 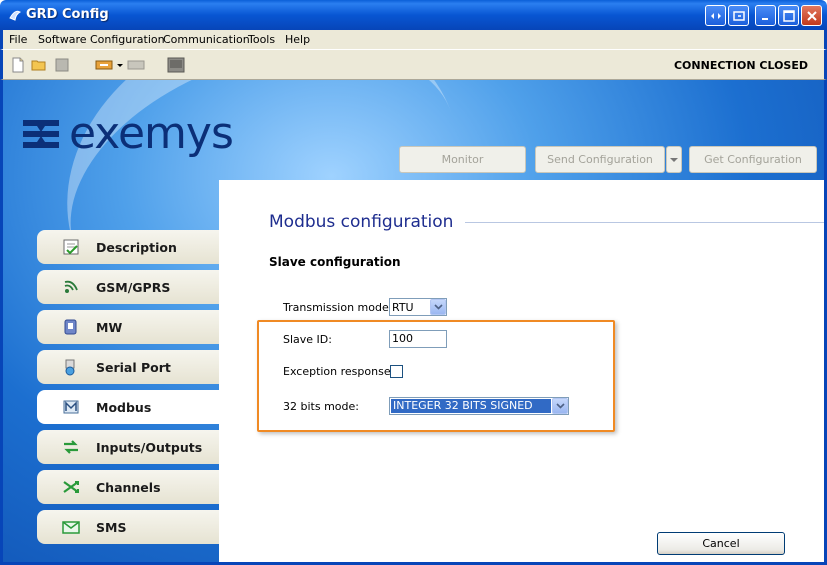 What do you see at coordinates (136, 247) in the screenshot?
I see `nav-item-label: Description` at bounding box center [136, 247].